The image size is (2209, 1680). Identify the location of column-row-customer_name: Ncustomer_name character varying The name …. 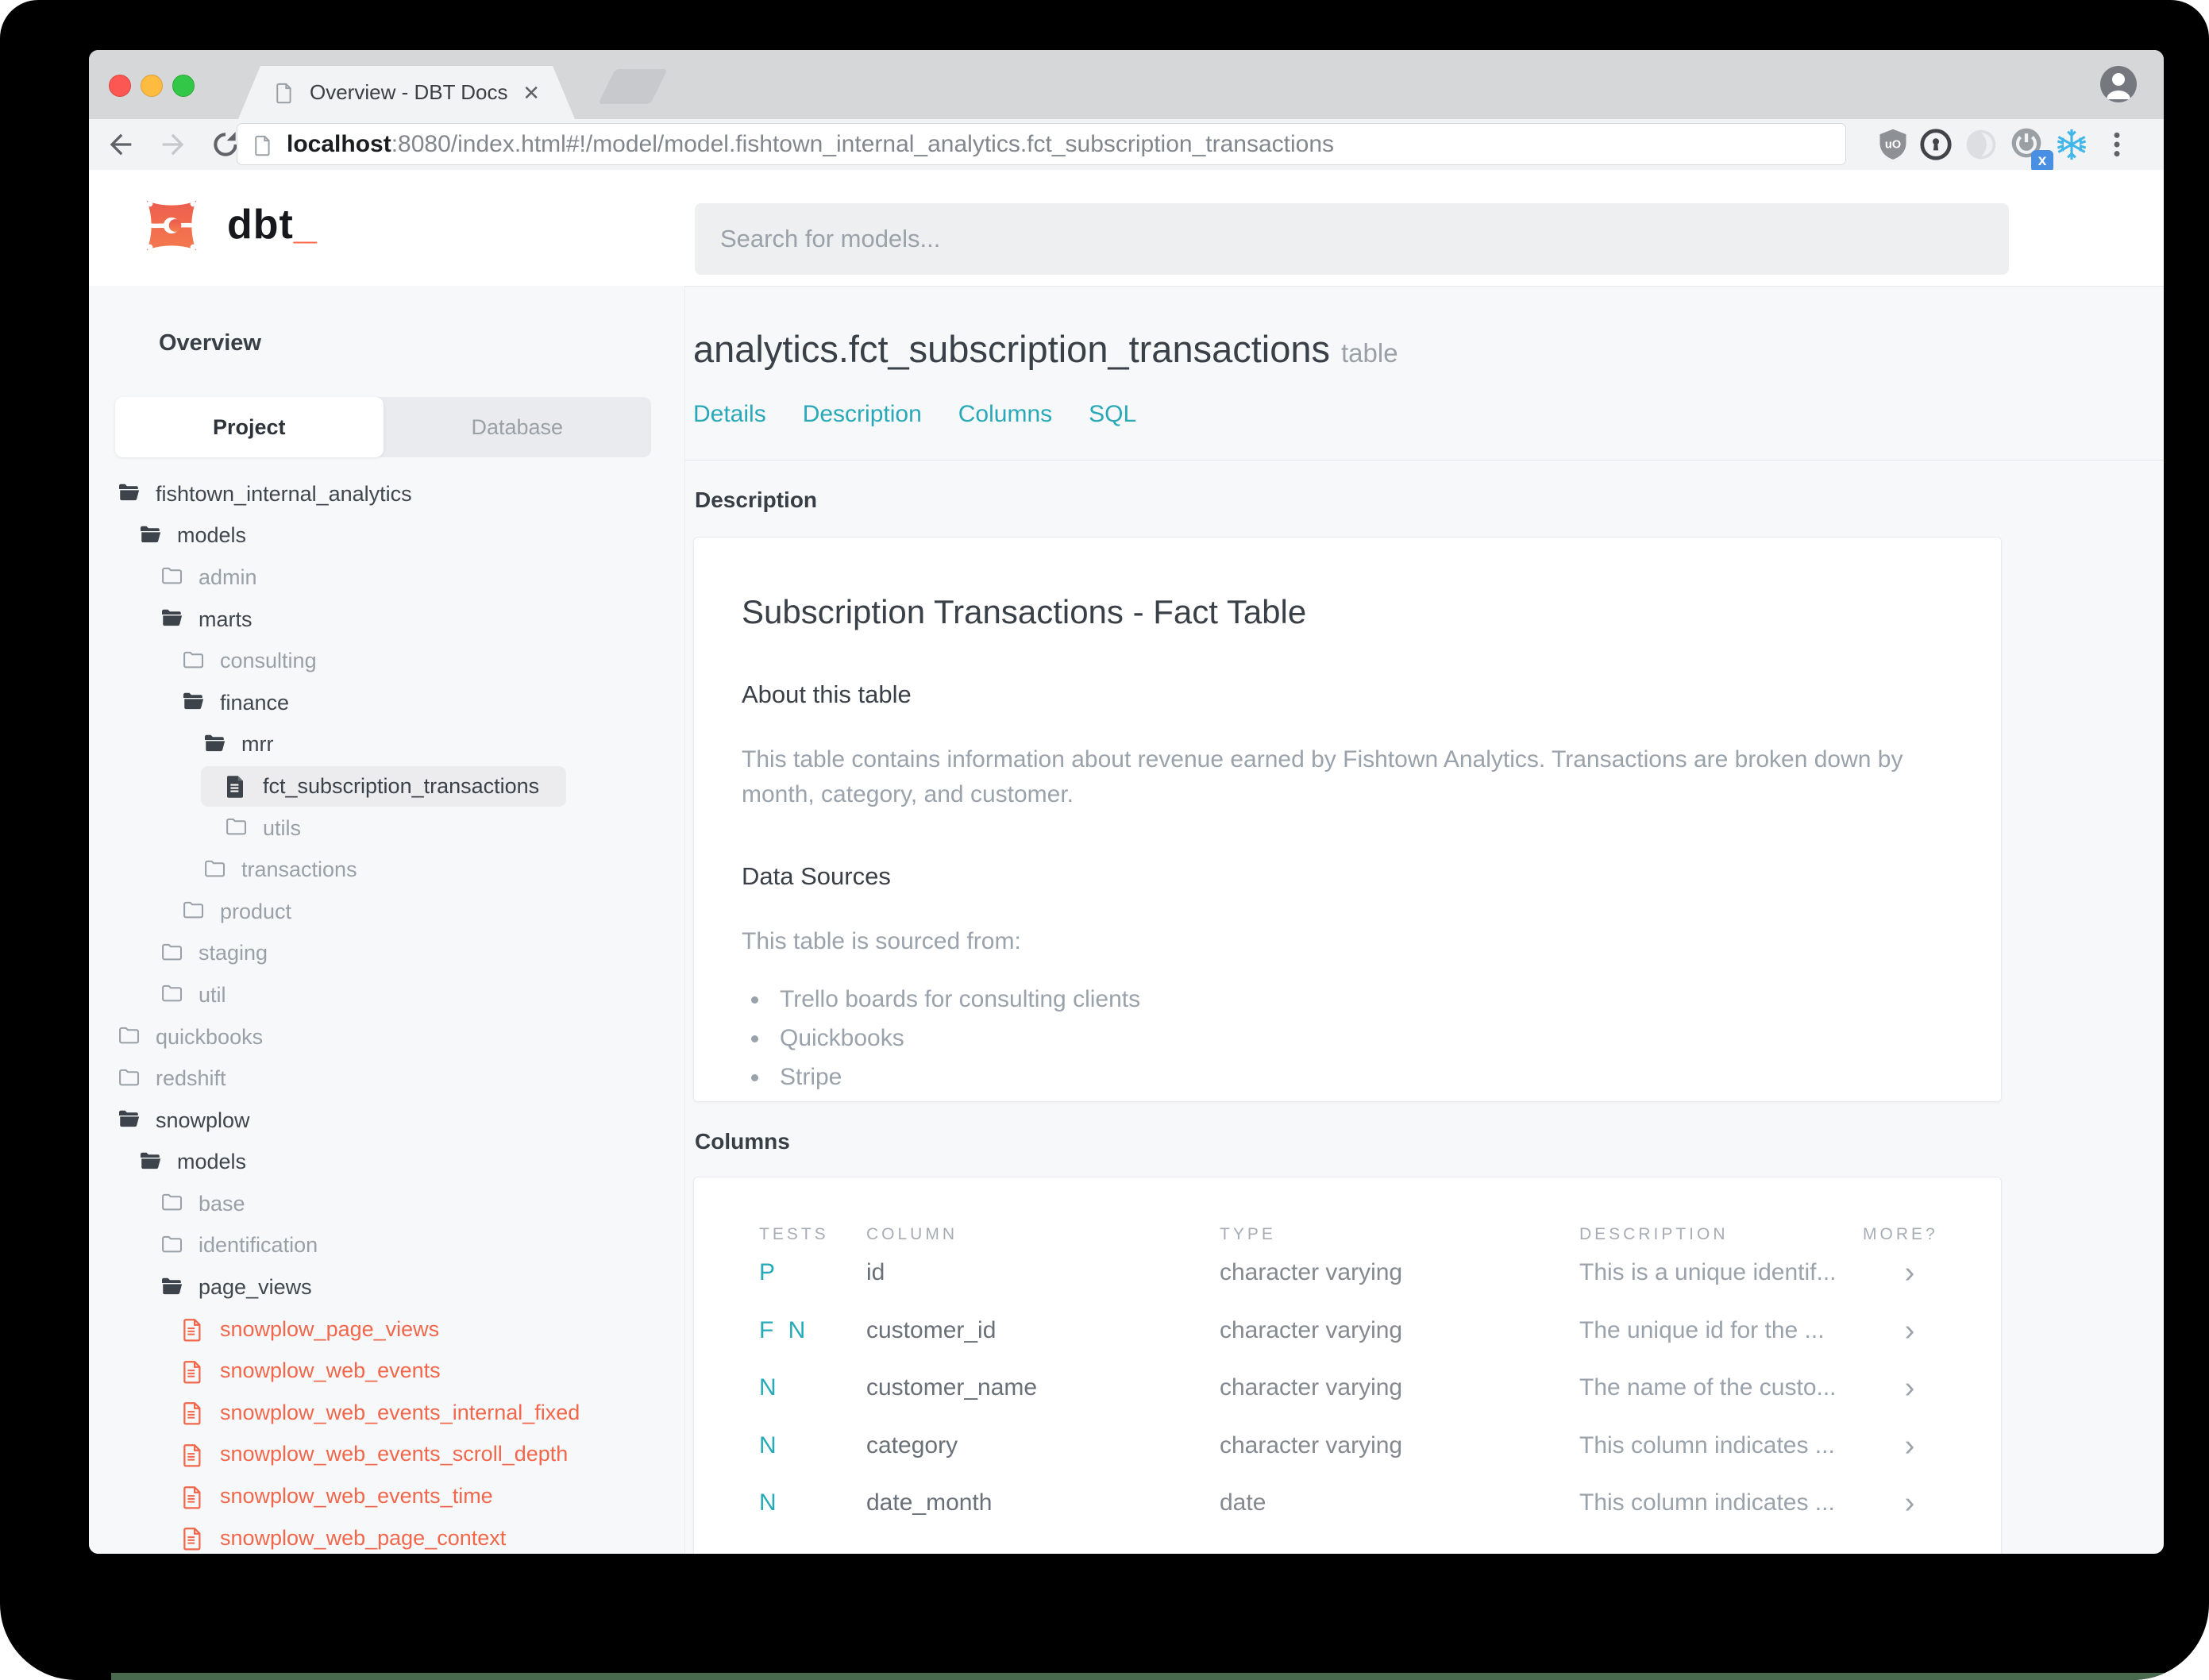
(1358, 1388).